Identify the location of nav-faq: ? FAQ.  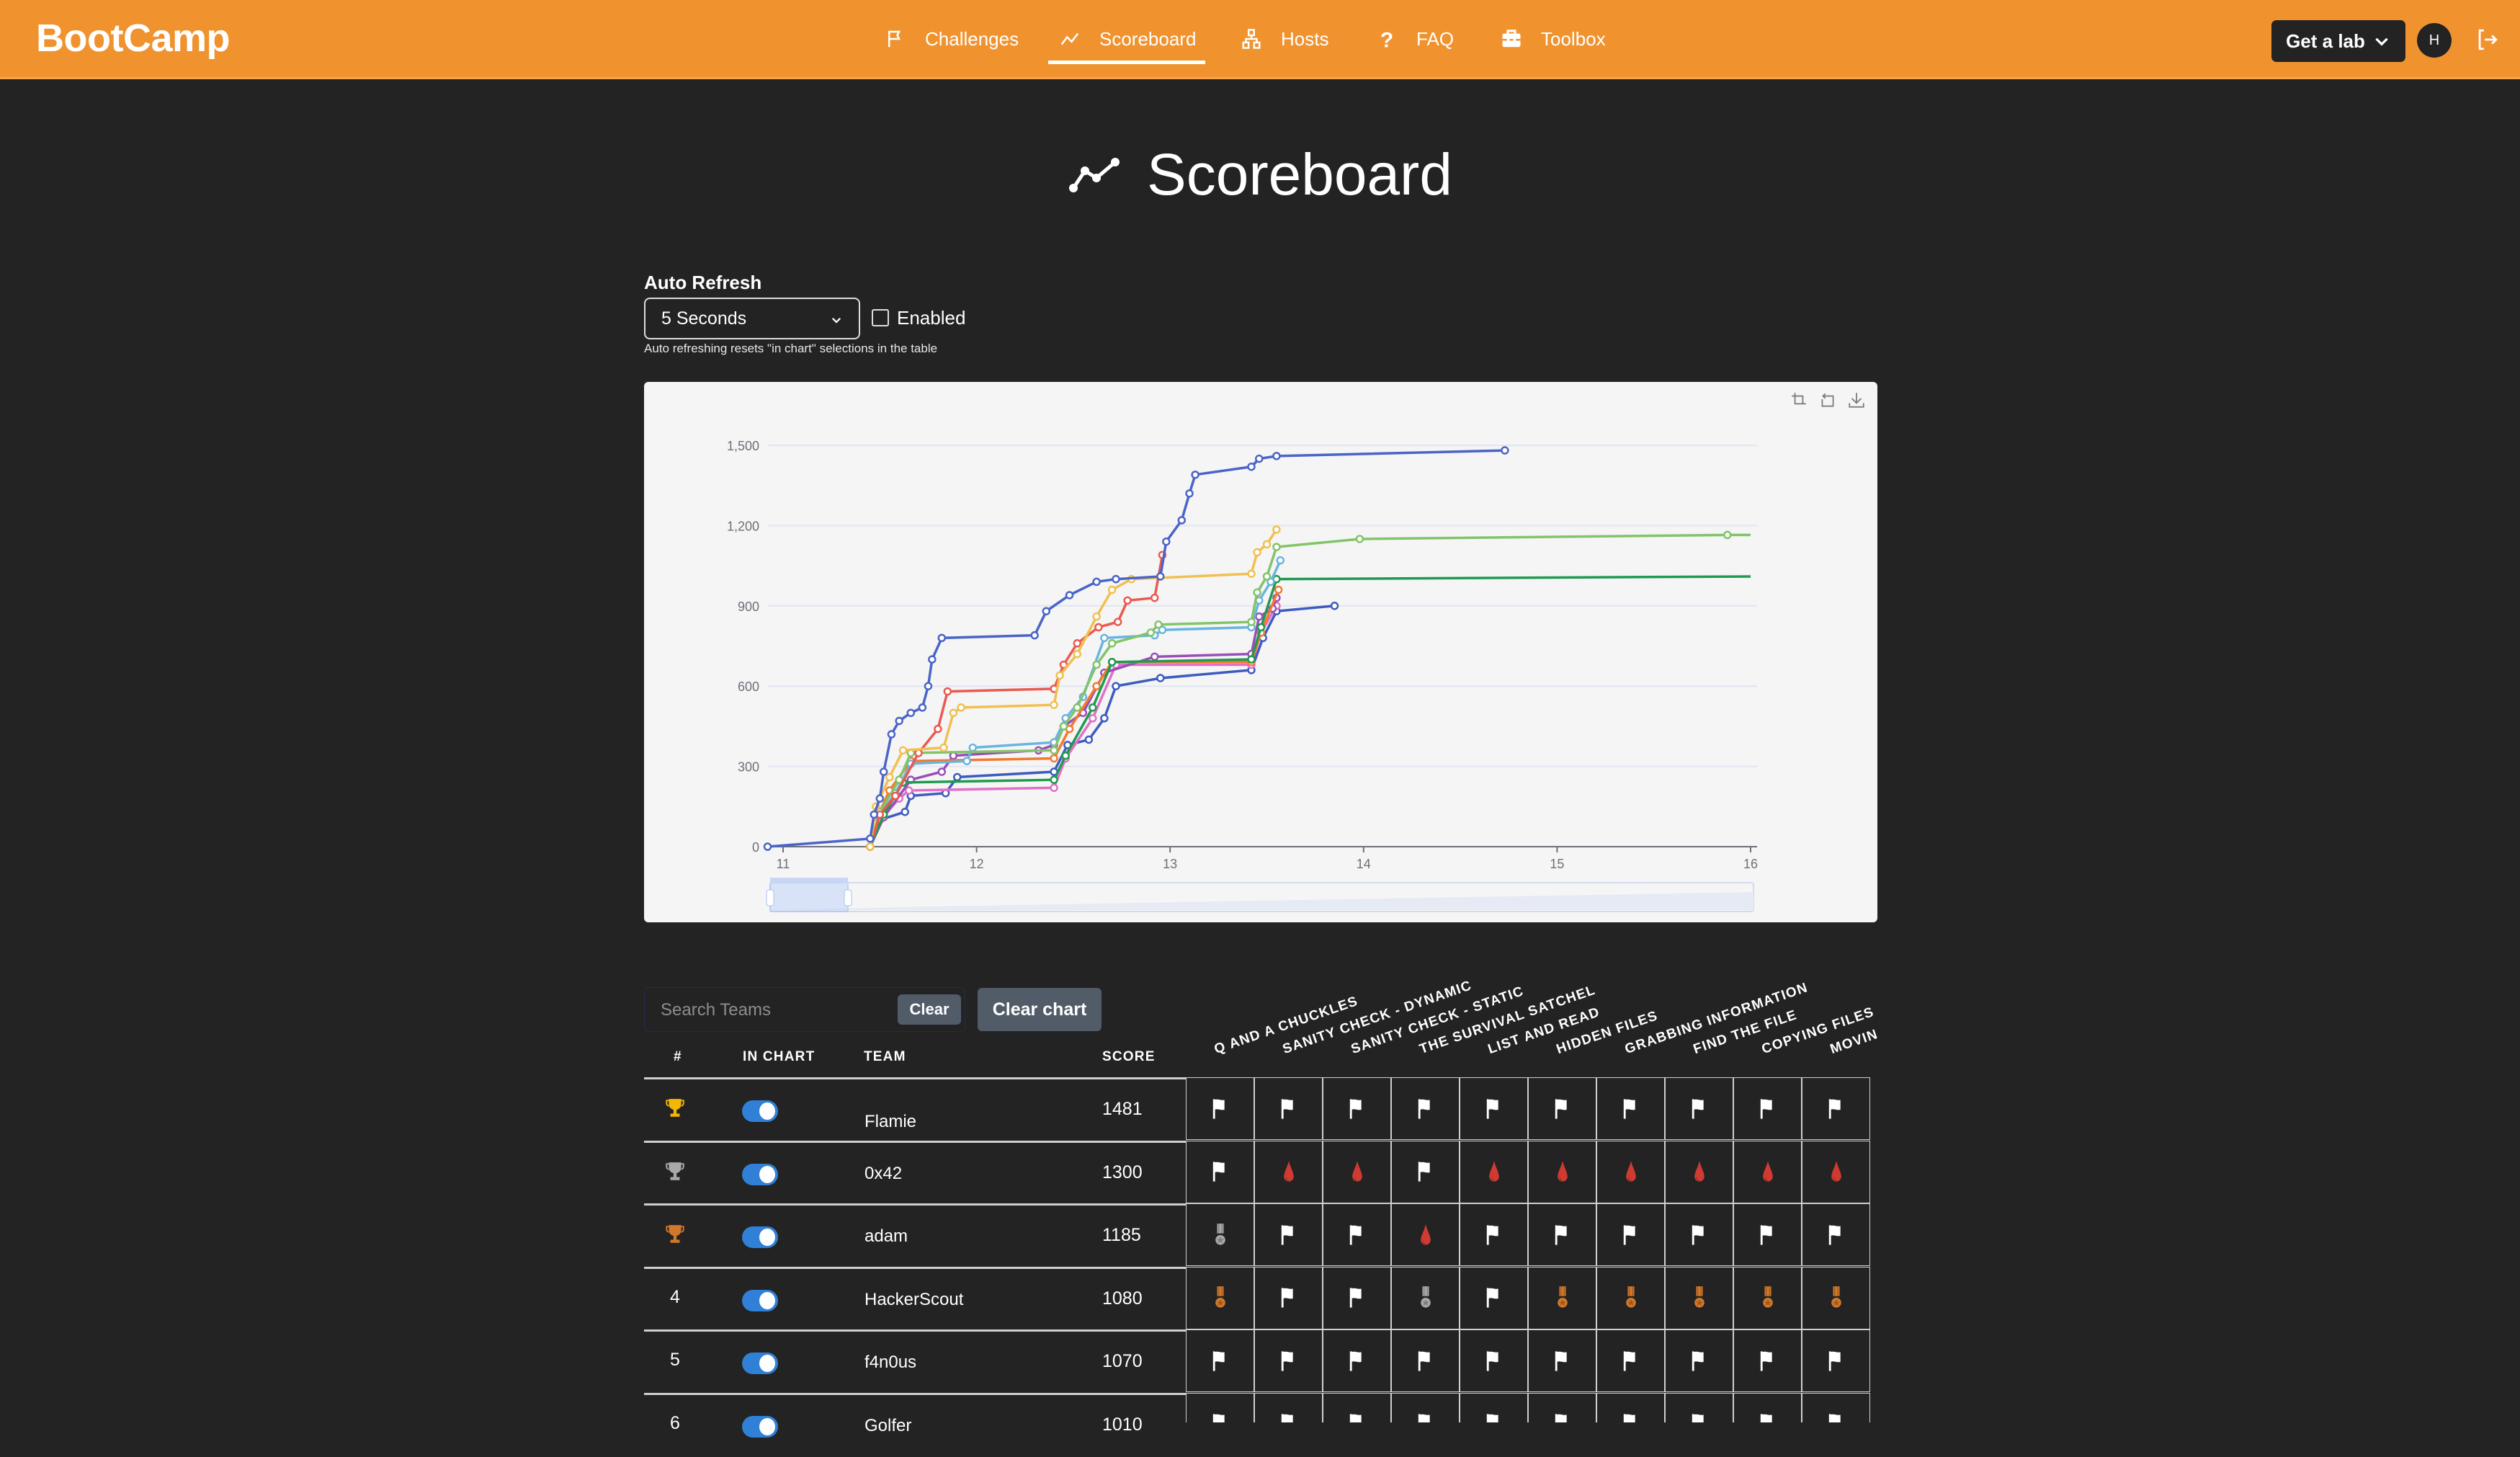
(1415, 39).